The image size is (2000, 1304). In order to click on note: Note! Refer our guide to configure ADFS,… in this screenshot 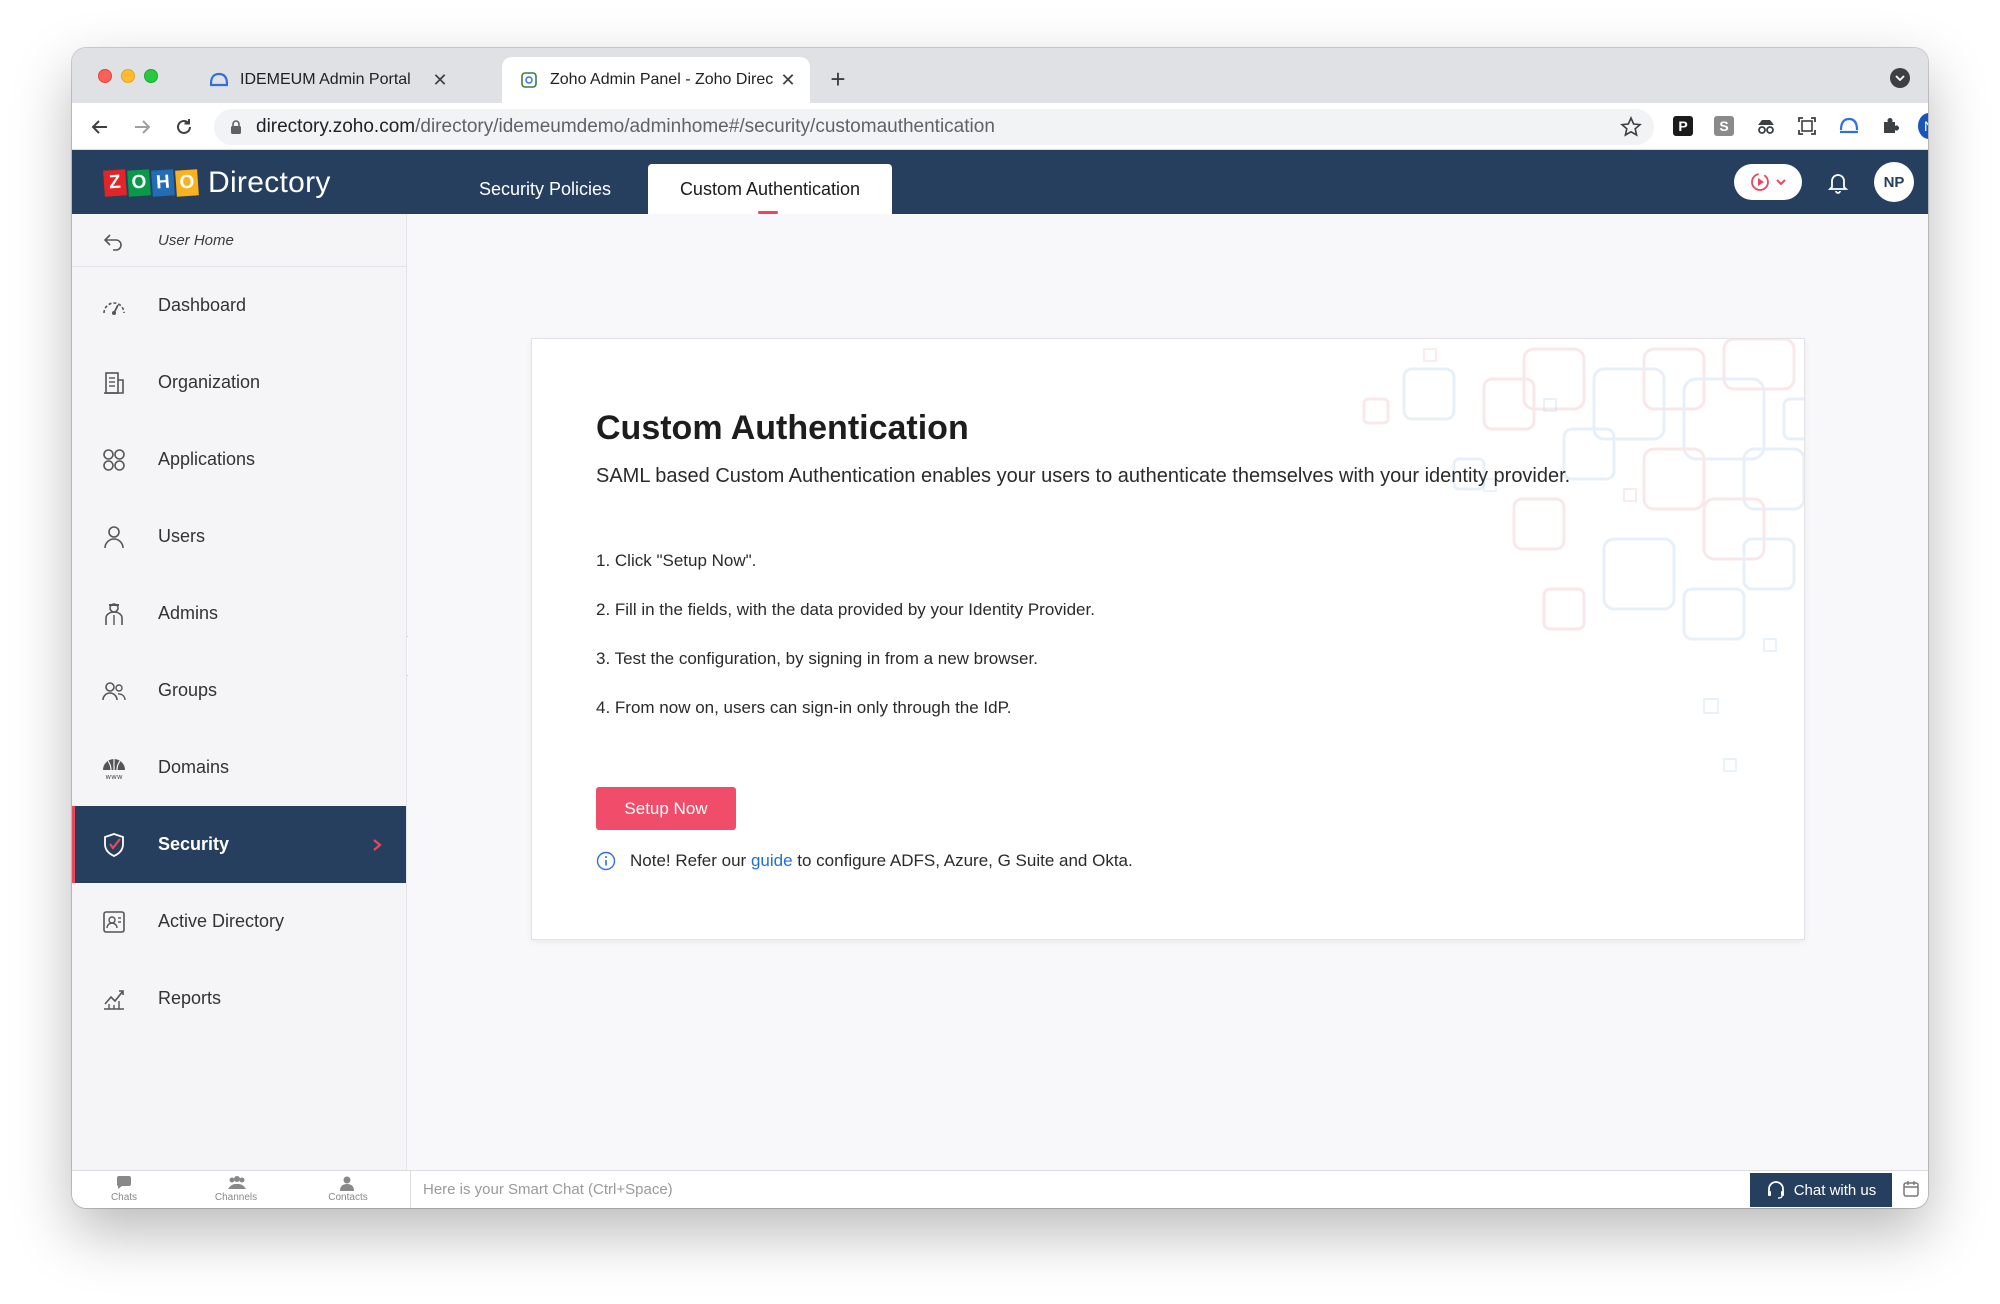, I will do `click(864, 861)`.